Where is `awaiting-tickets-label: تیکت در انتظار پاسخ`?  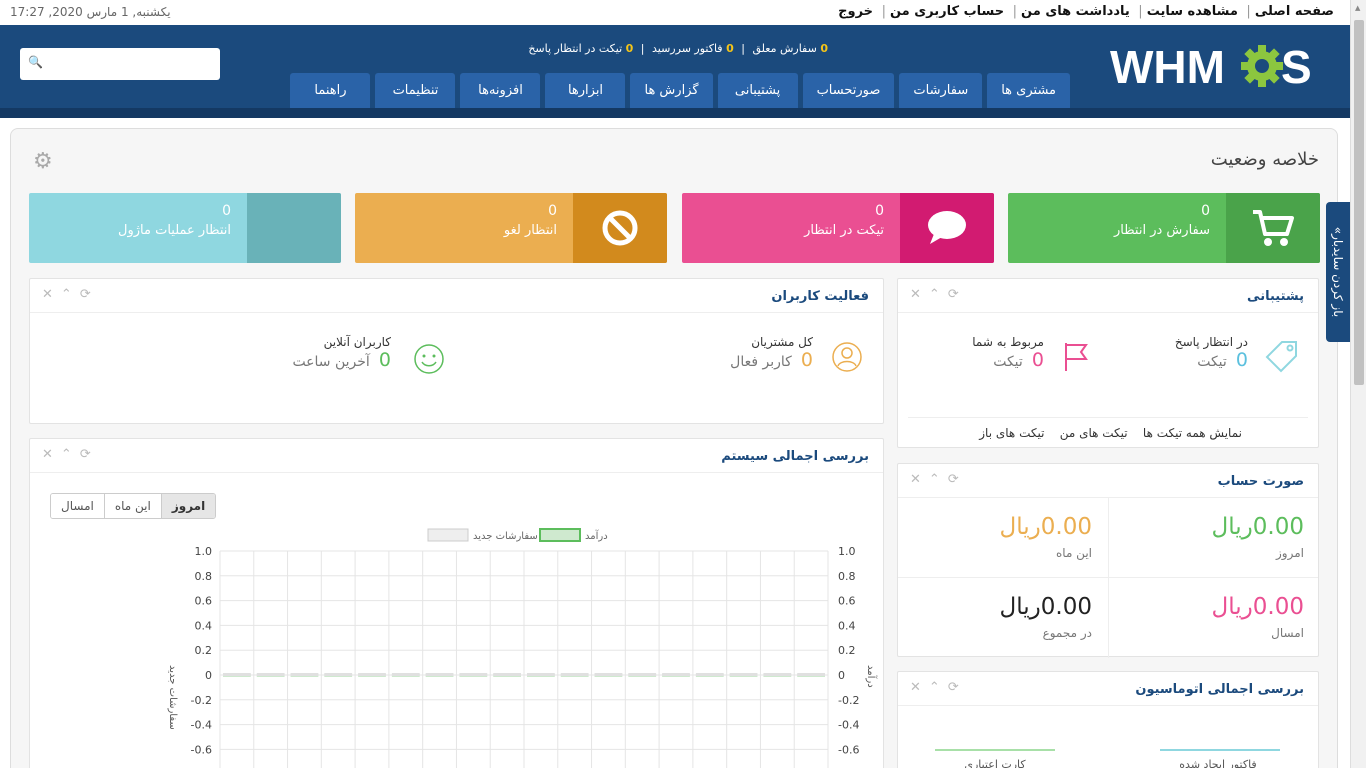
awaiting-tickets-label: تیکت در انتظار پاسخ is located at coordinates (575, 48).